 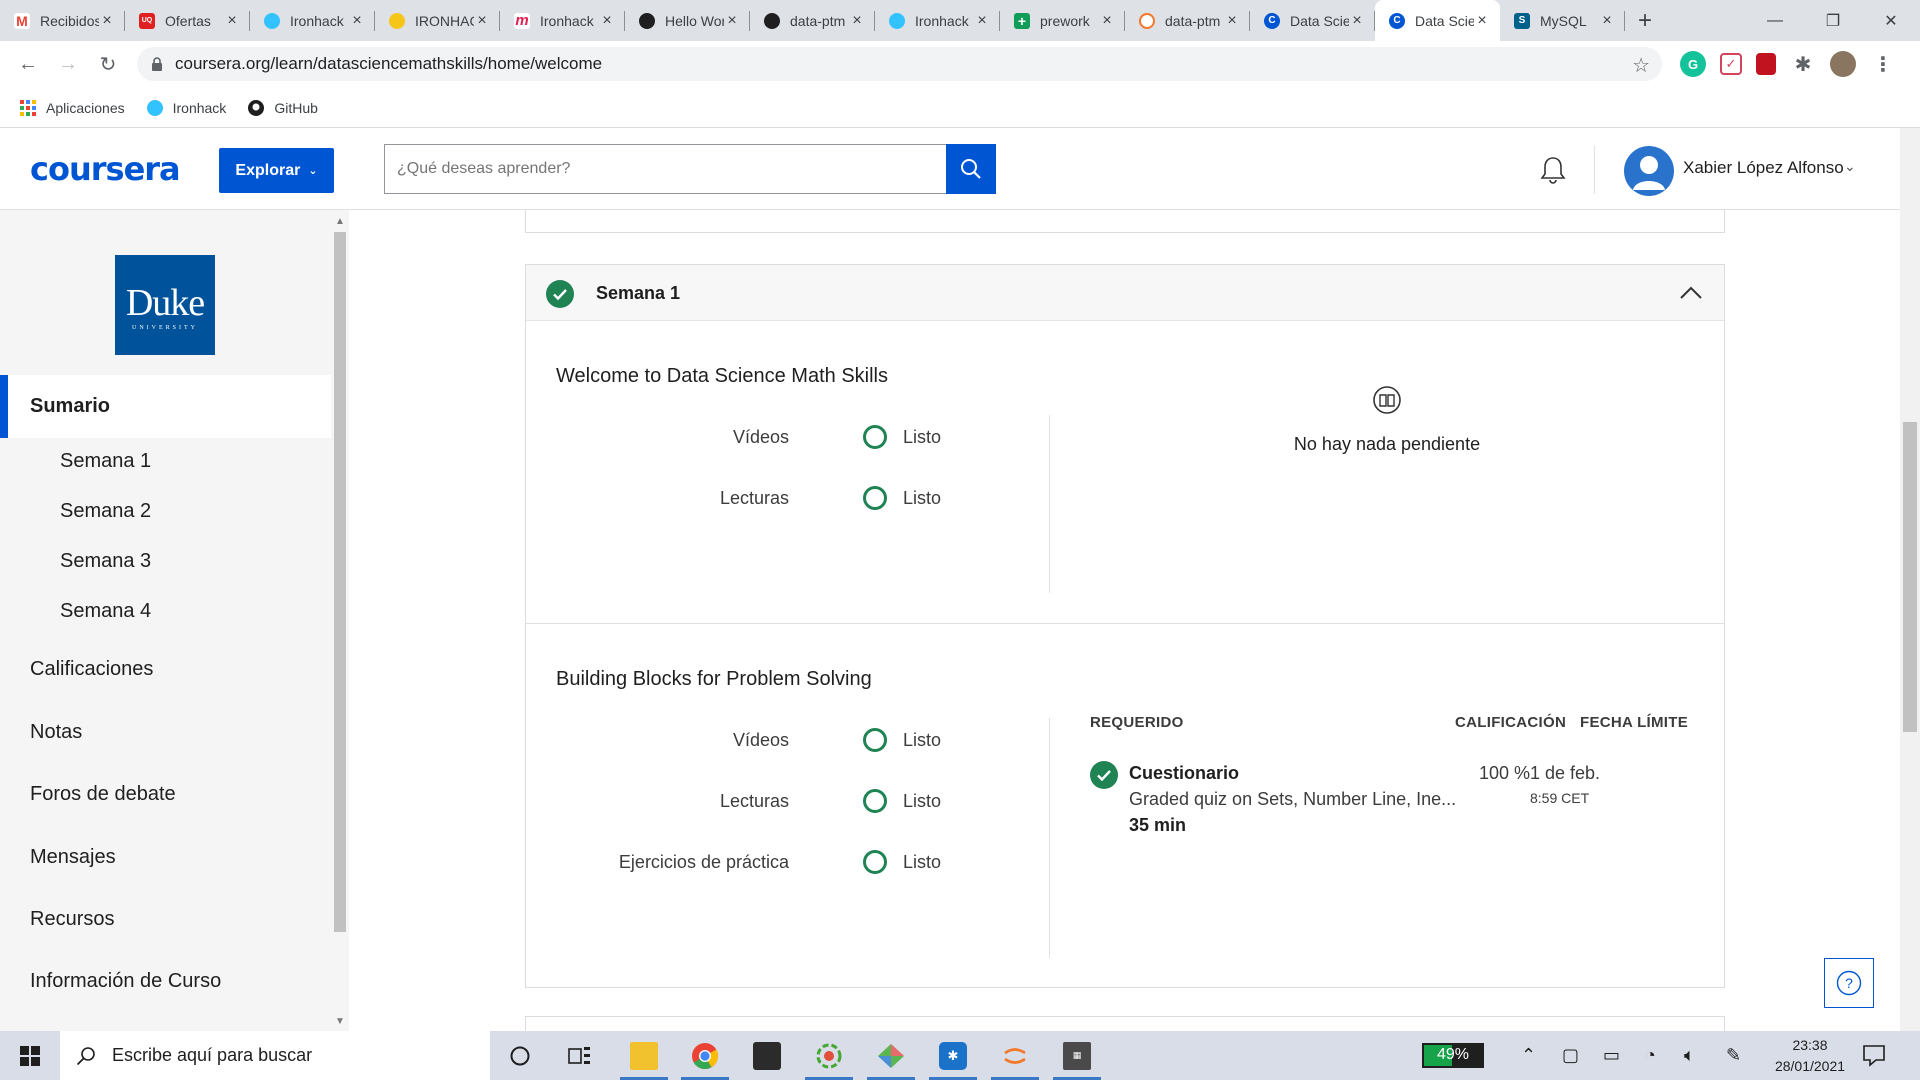 What do you see at coordinates (1077, 1055) in the screenshot?
I see `calculator-icon: ▦` at bounding box center [1077, 1055].